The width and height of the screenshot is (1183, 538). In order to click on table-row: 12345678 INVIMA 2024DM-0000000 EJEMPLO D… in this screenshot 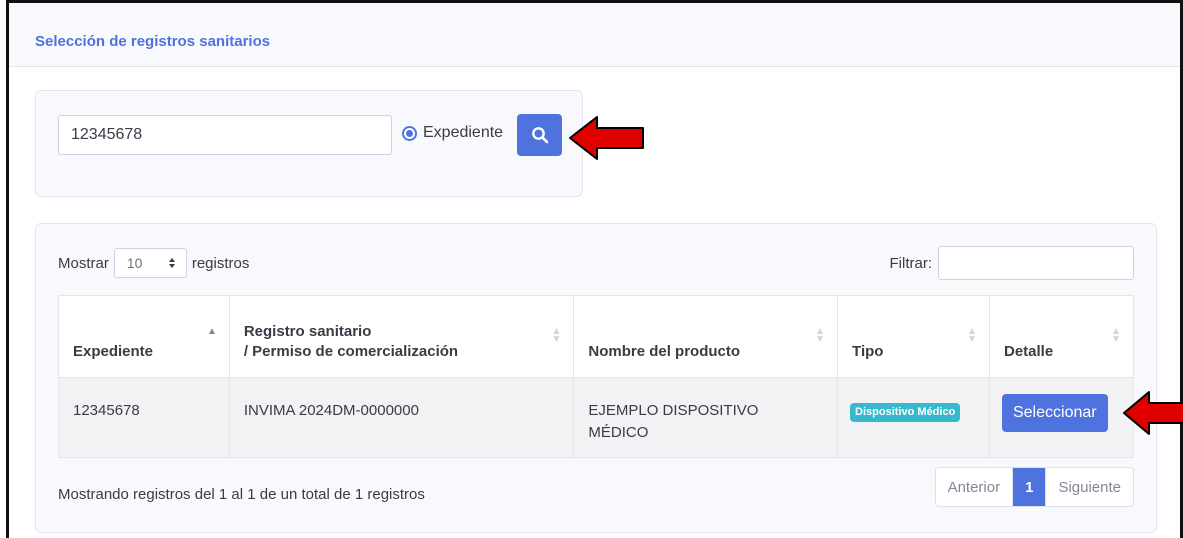, I will do `click(596, 417)`.